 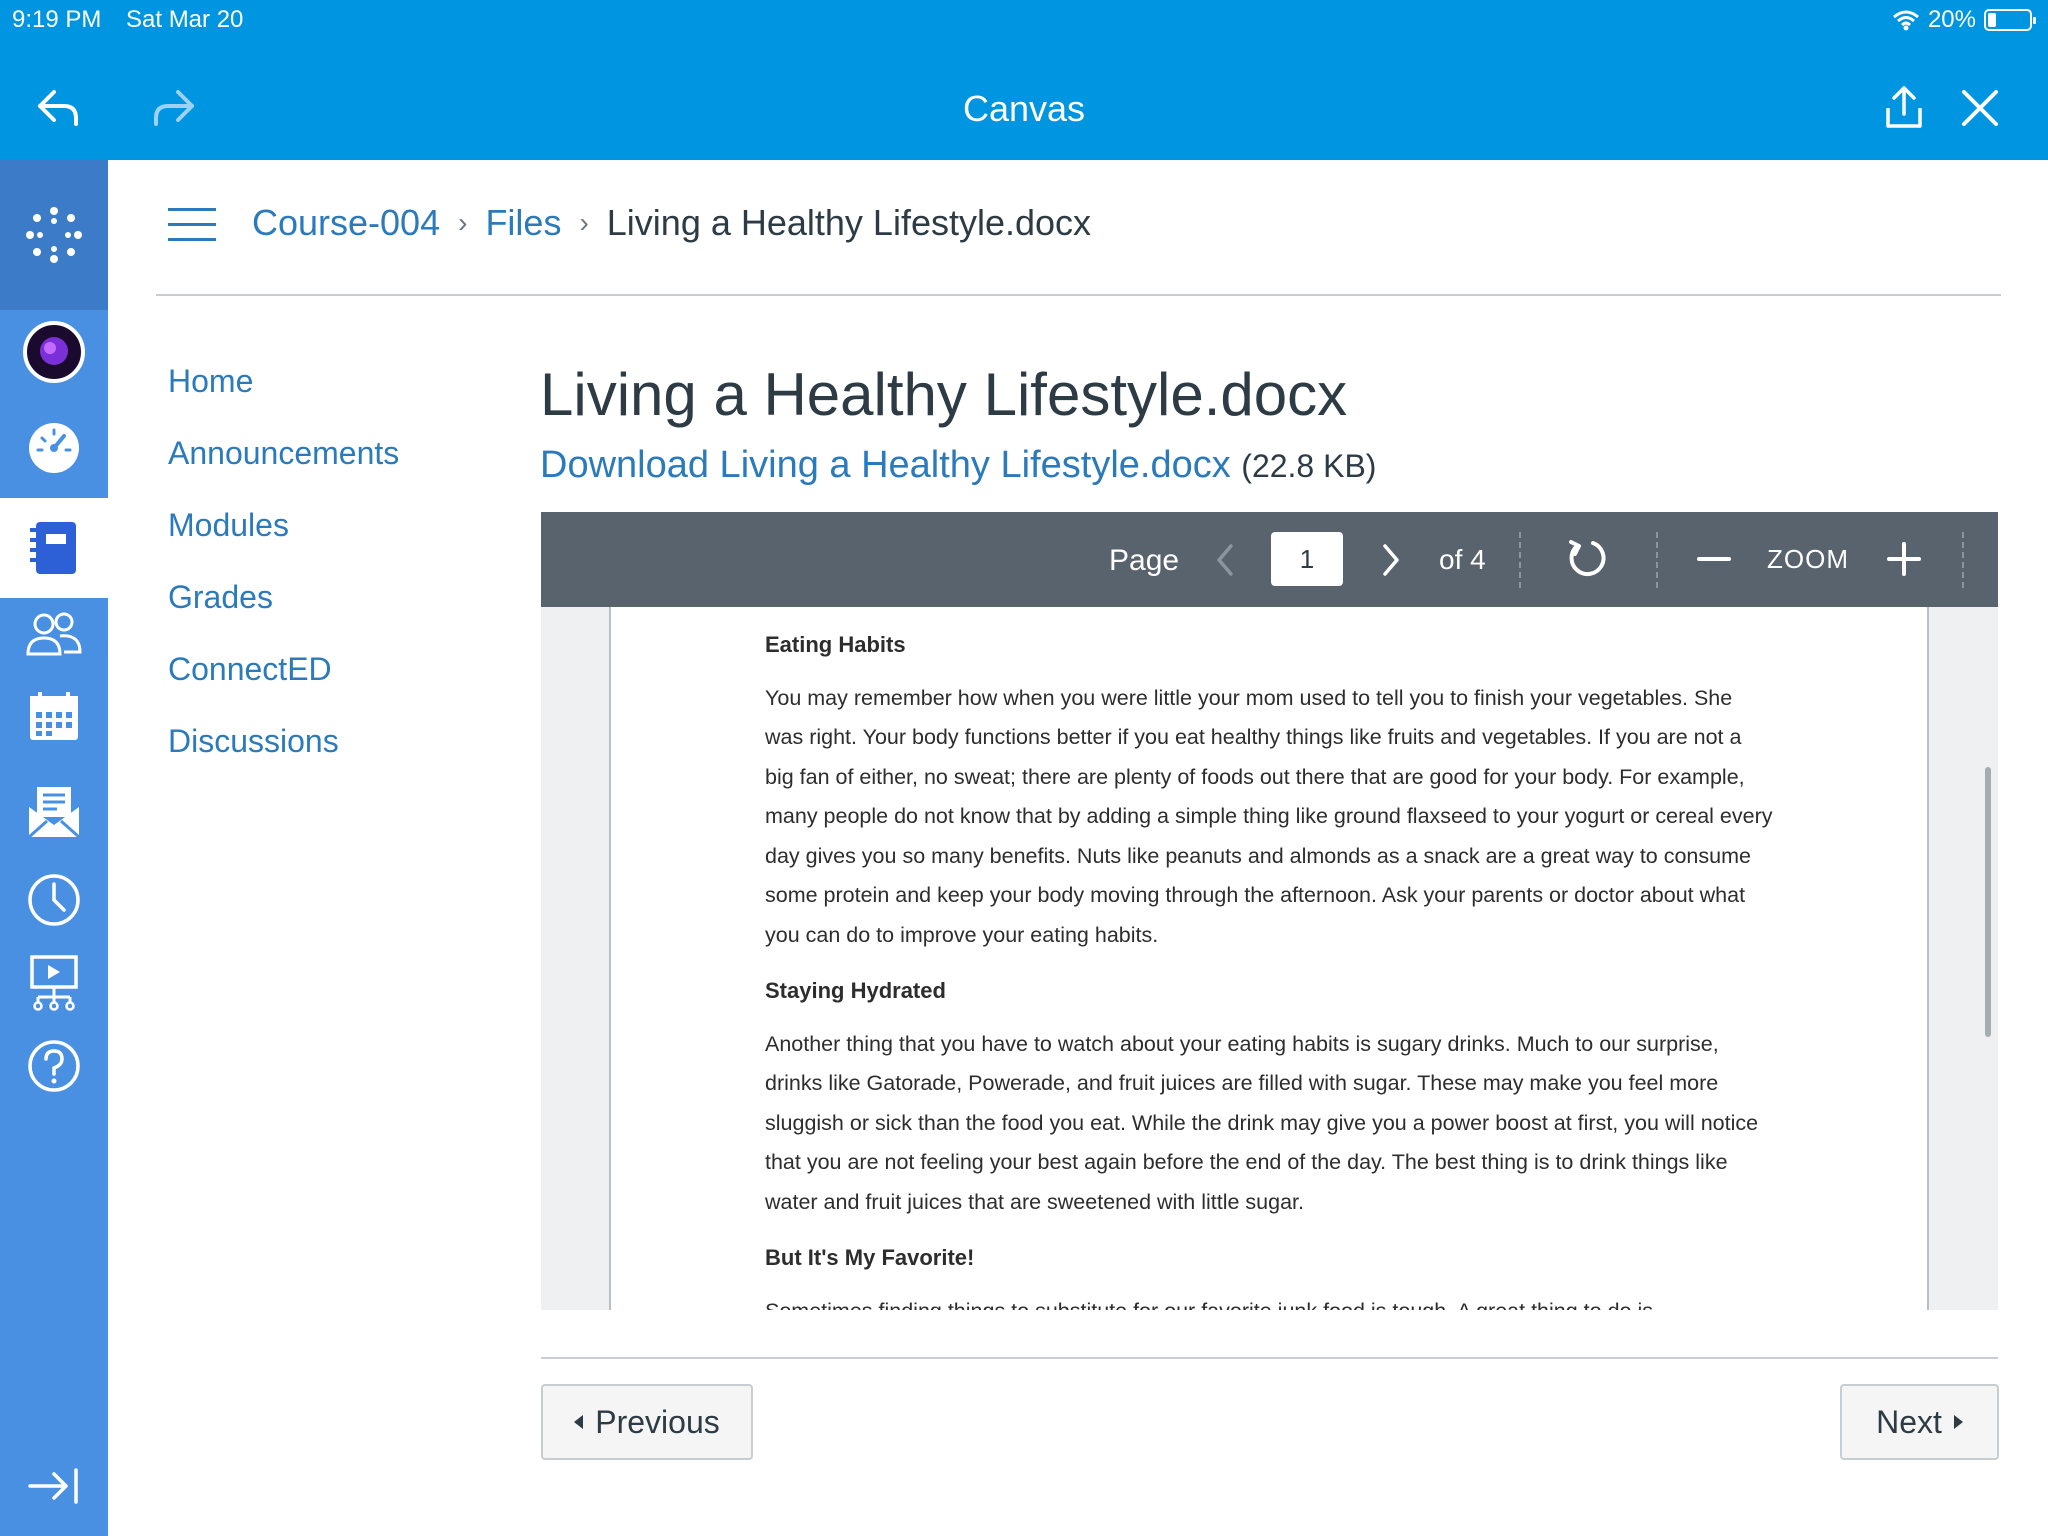 I want to click on status-right: 20%, so click(x=1964, y=20).